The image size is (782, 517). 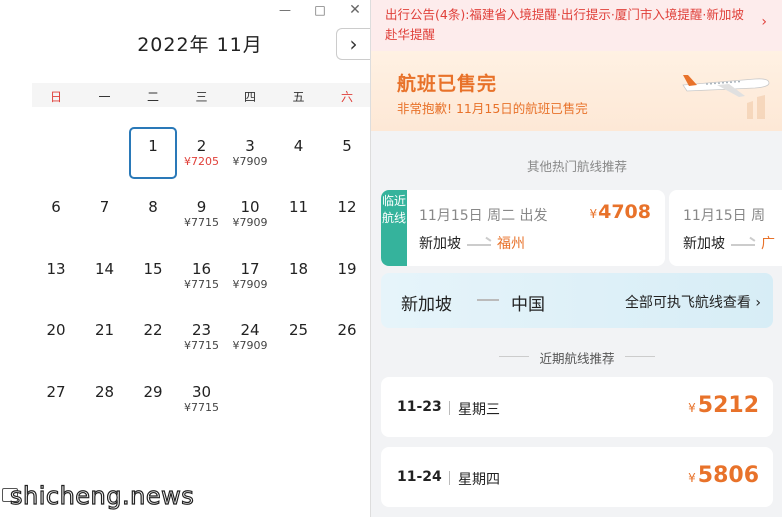 I want to click on day-number: 23, so click(x=201, y=330).